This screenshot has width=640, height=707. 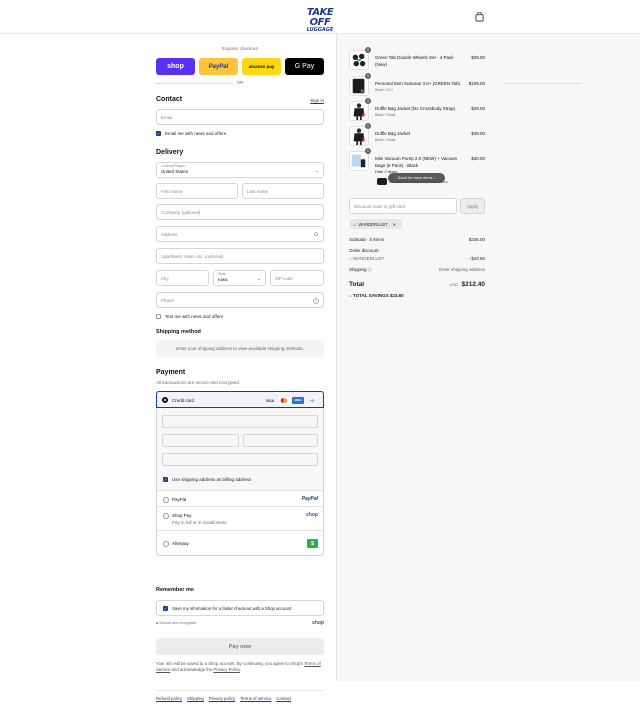 What do you see at coordinates (176, 623) in the screenshot?
I see `secure-encrypted-label: 🔒︎ Secure and encrypted` at bounding box center [176, 623].